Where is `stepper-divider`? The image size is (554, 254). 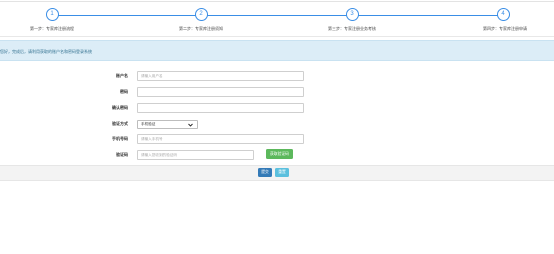 stepper-divider is located at coordinates (277, 36).